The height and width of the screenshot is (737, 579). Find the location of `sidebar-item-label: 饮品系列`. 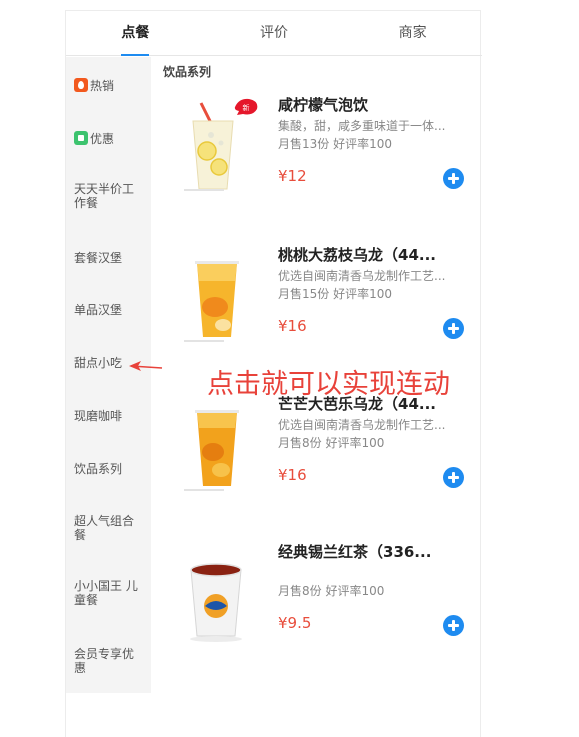

sidebar-item-label: 饮品系列 is located at coordinates (98, 469).